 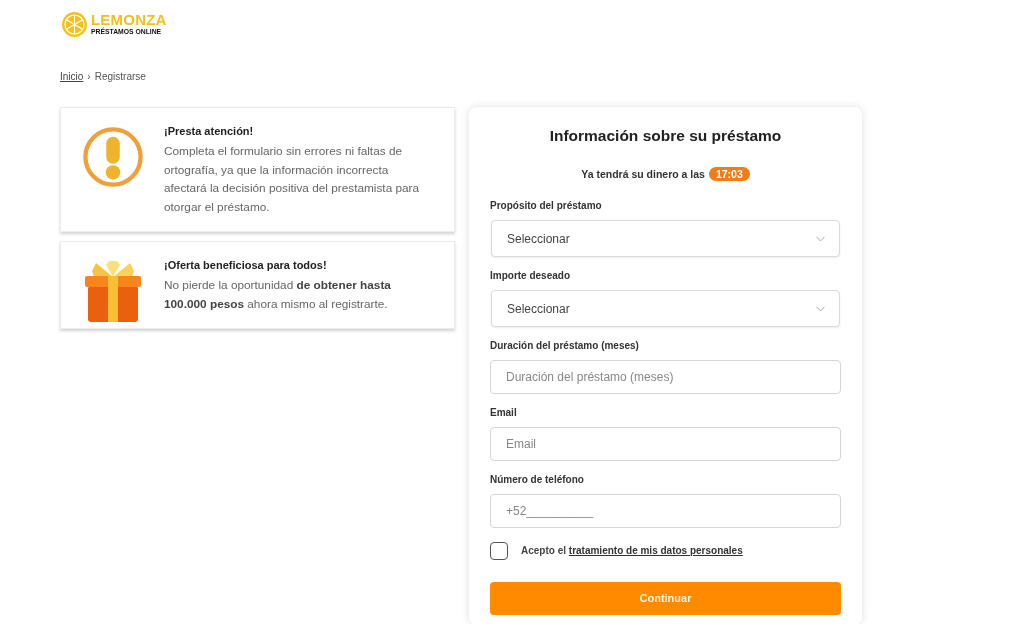 What do you see at coordinates (655, 550) in the screenshot?
I see `privacy-link: tratamiento de mis datos personales` at bounding box center [655, 550].